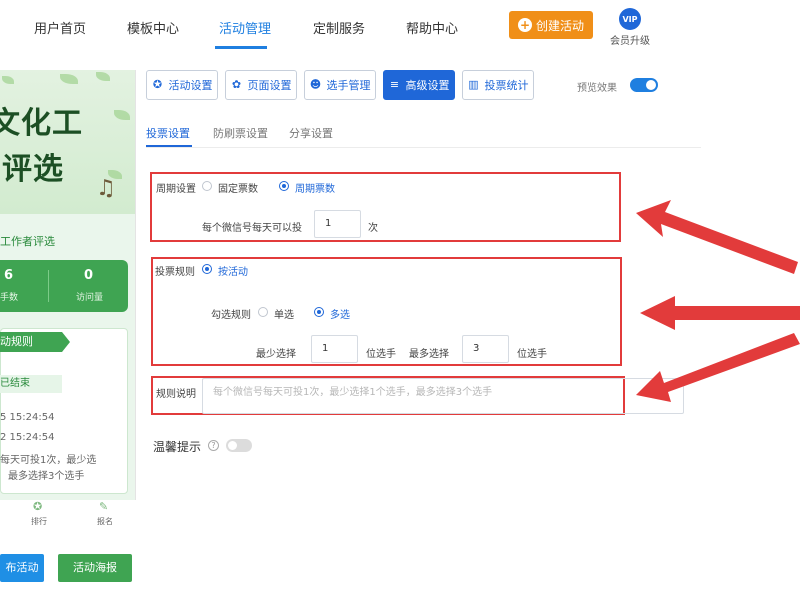 The width and height of the screenshot is (800, 600). I want to click on nav-item-activity-management: 活动管理, so click(245, 27).